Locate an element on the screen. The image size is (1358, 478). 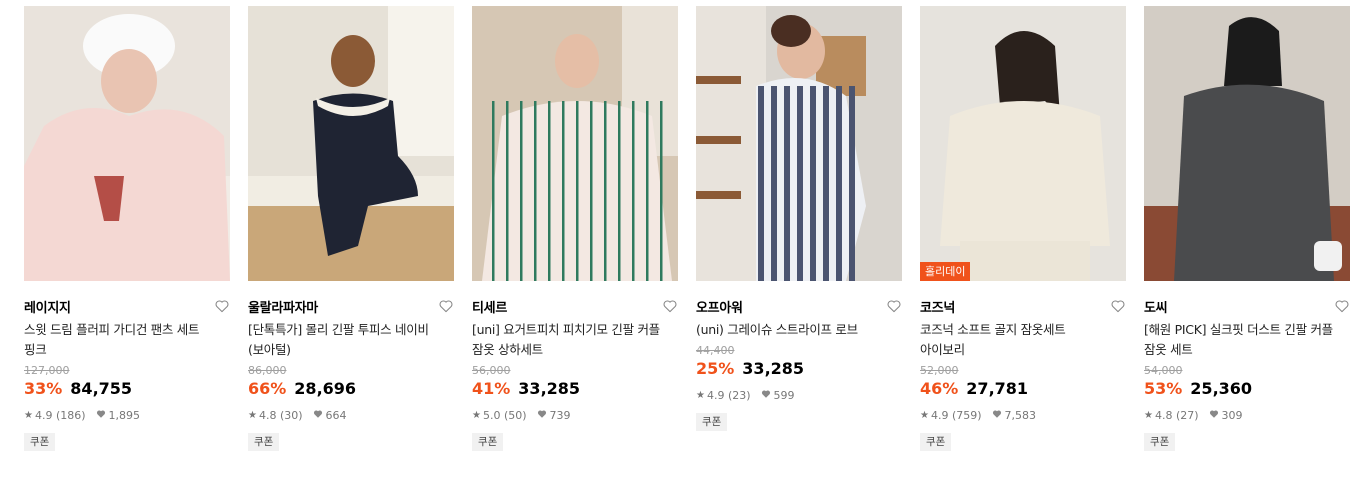
like-count: 7,583 is located at coordinates (1020, 415).